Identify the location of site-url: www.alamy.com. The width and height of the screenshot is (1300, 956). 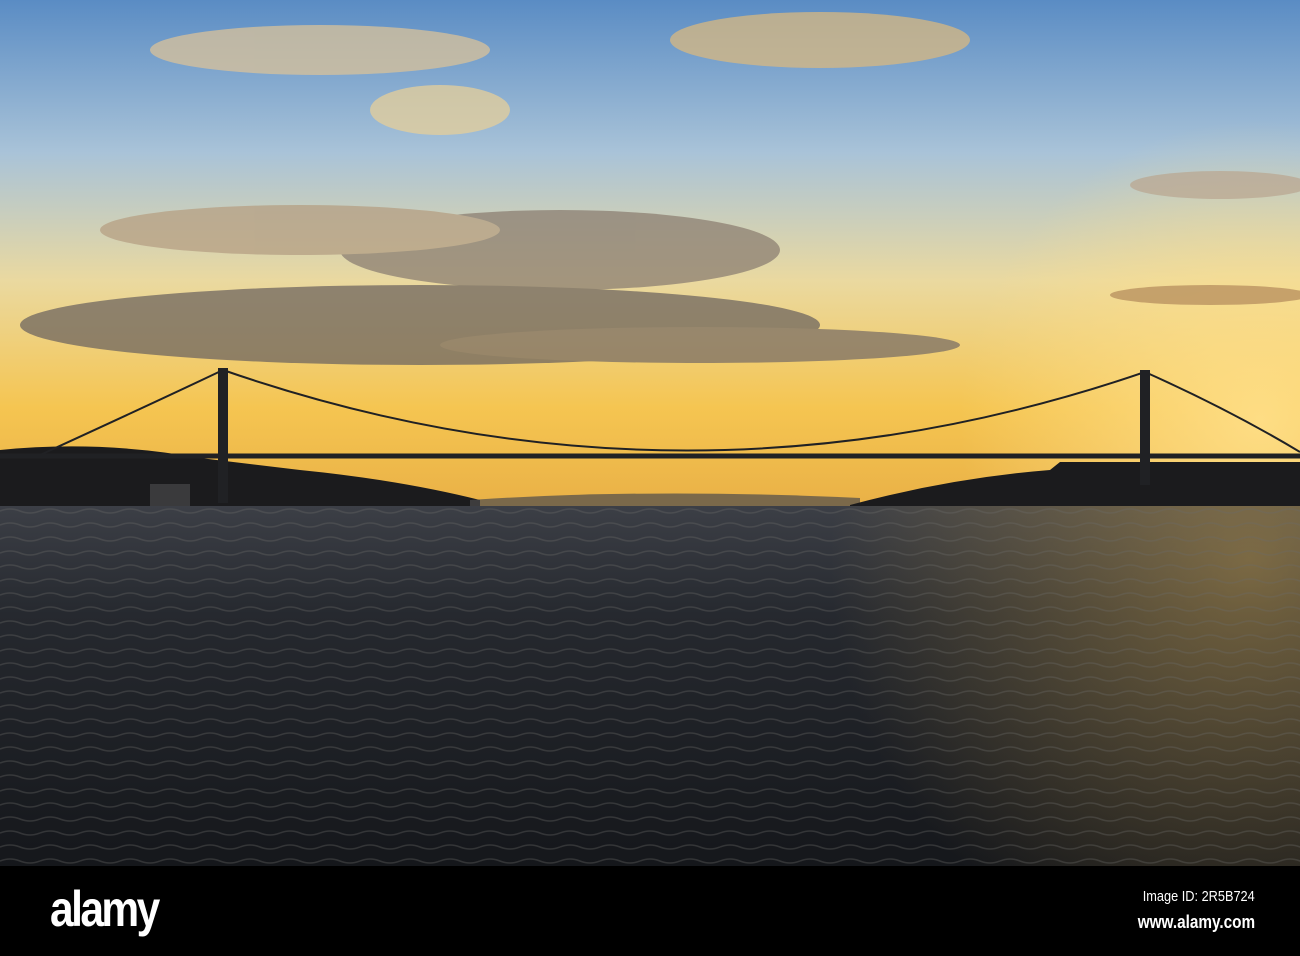
(1196, 922).